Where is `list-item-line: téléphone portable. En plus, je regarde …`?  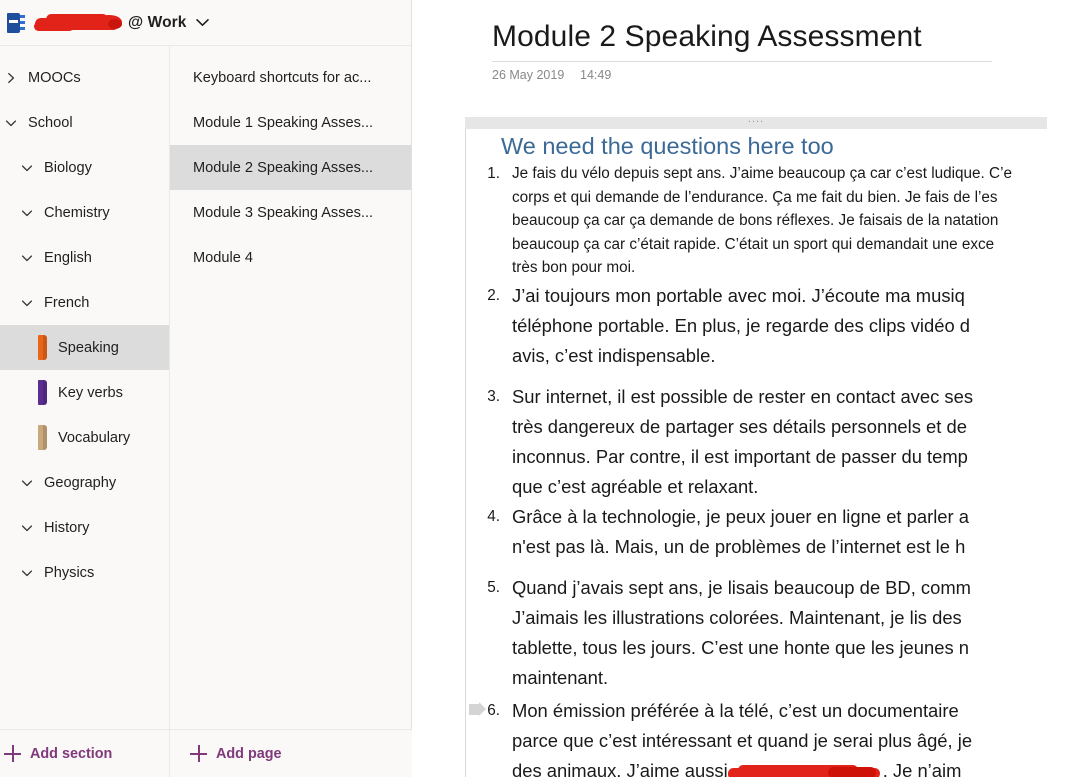 list-item-line: téléphone portable. En plus, je regarde … is located at coordinates (741, 325).